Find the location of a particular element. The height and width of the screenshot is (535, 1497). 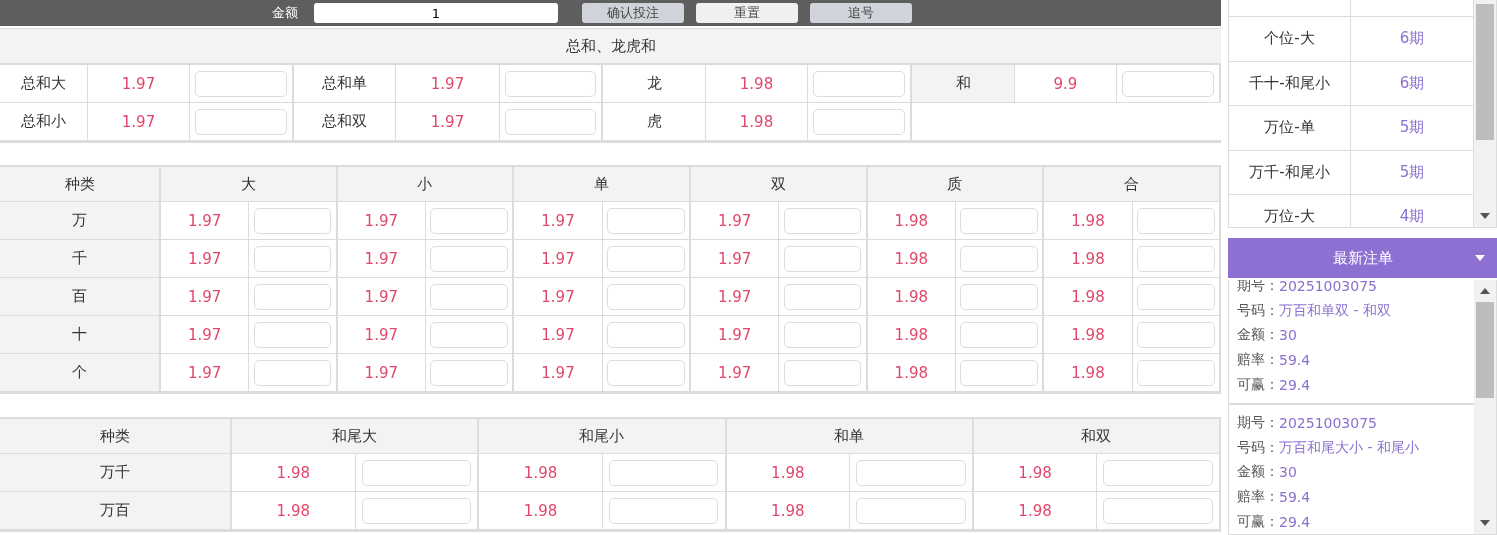

streak-count: 5期 is located at coordinates (1412, 128).